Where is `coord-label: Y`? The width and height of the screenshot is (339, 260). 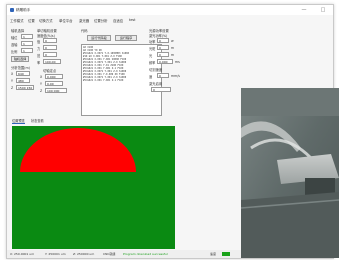
coord-label: Y is located at coordinates (12, 81).